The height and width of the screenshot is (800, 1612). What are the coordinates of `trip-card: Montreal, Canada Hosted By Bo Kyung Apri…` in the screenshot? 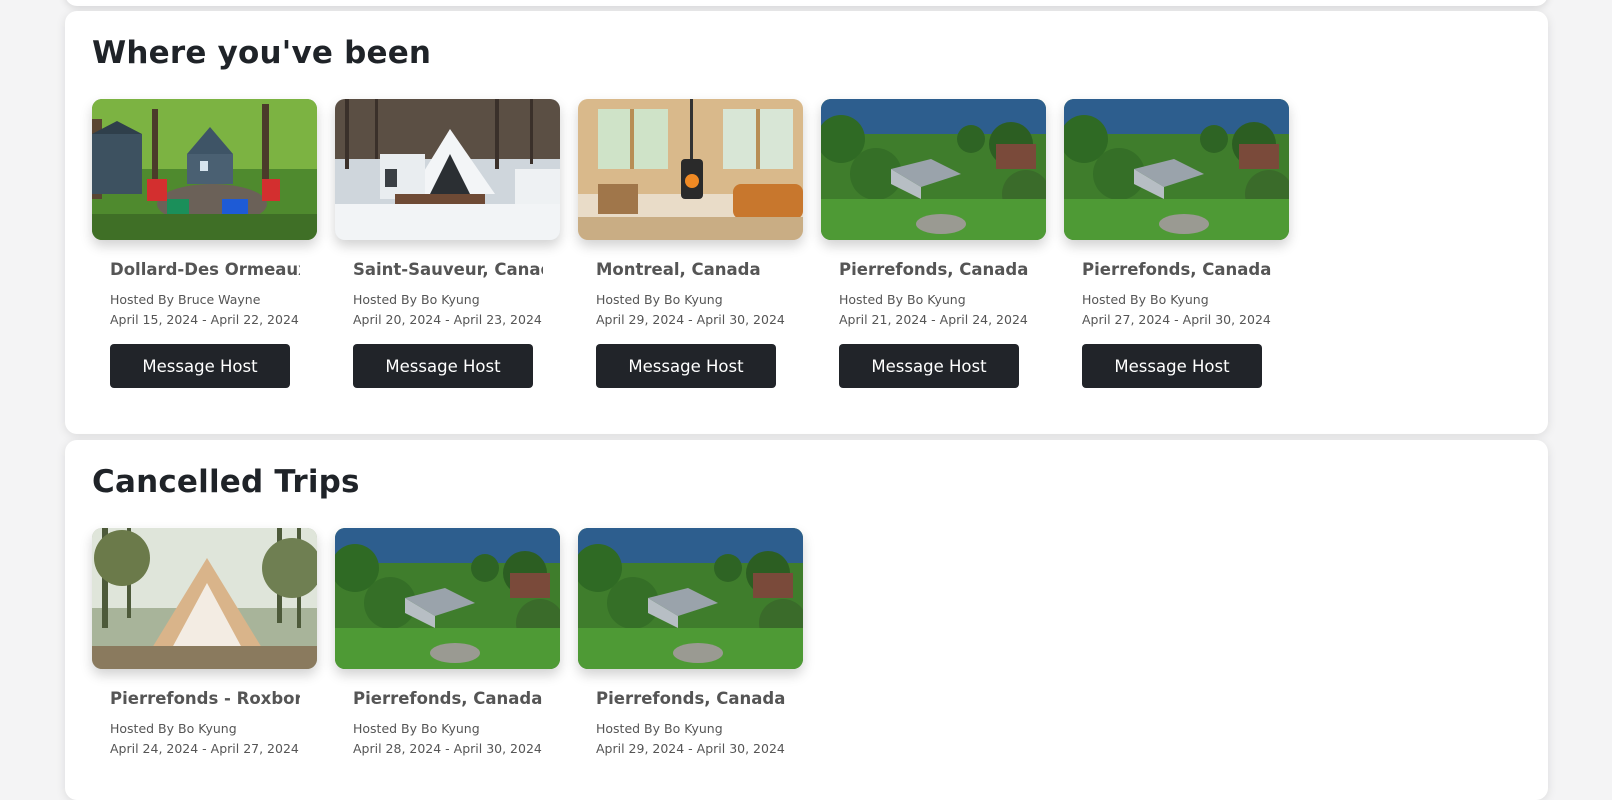 It's located at (690, 243).